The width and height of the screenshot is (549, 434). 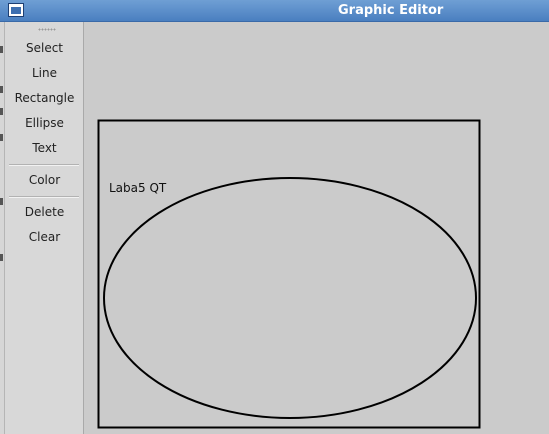 I want to click on select-tool-button: Select, so click(x=44, y=48).